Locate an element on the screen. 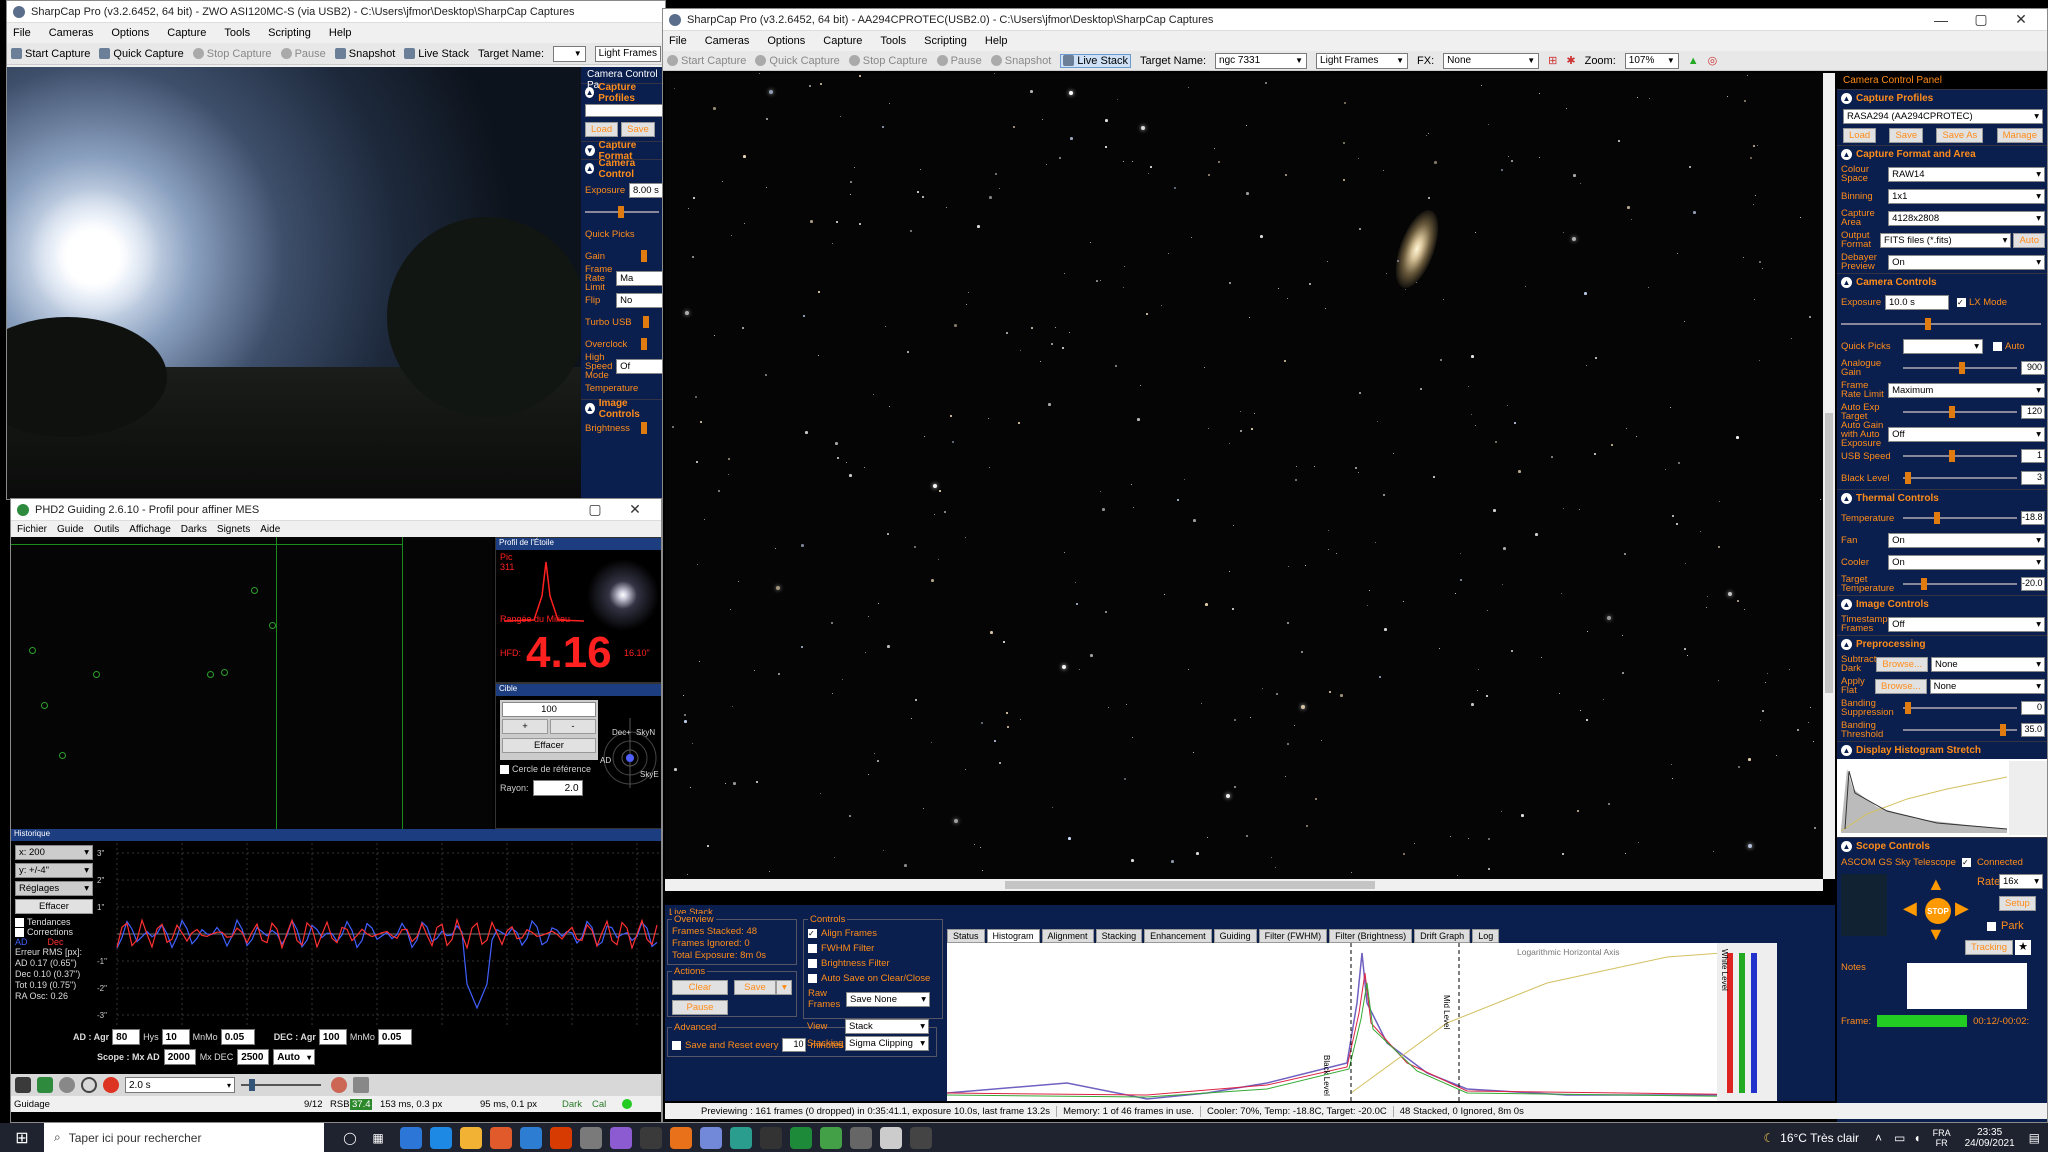 This screenshot has height=1152, width=2048. tab-status: Status is located at coordinates (966, 936).